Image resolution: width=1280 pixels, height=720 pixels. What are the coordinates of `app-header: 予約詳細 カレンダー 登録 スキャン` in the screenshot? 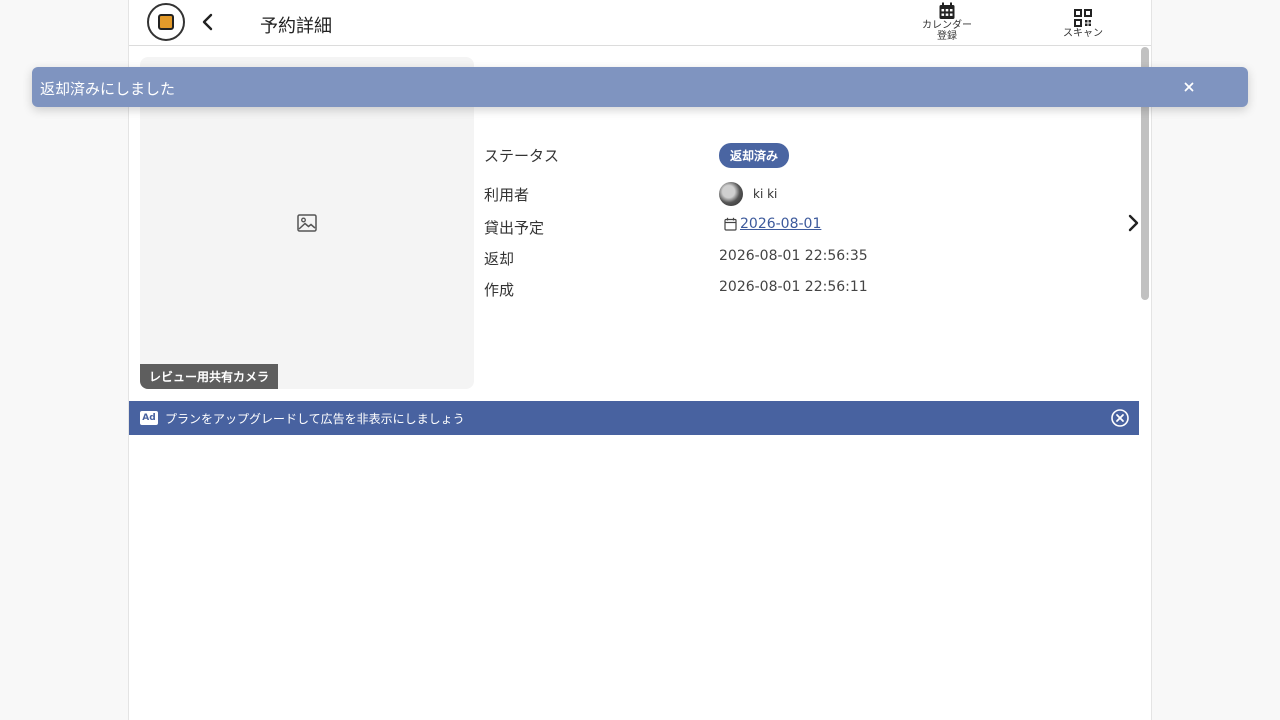 It's located at (640, 23).